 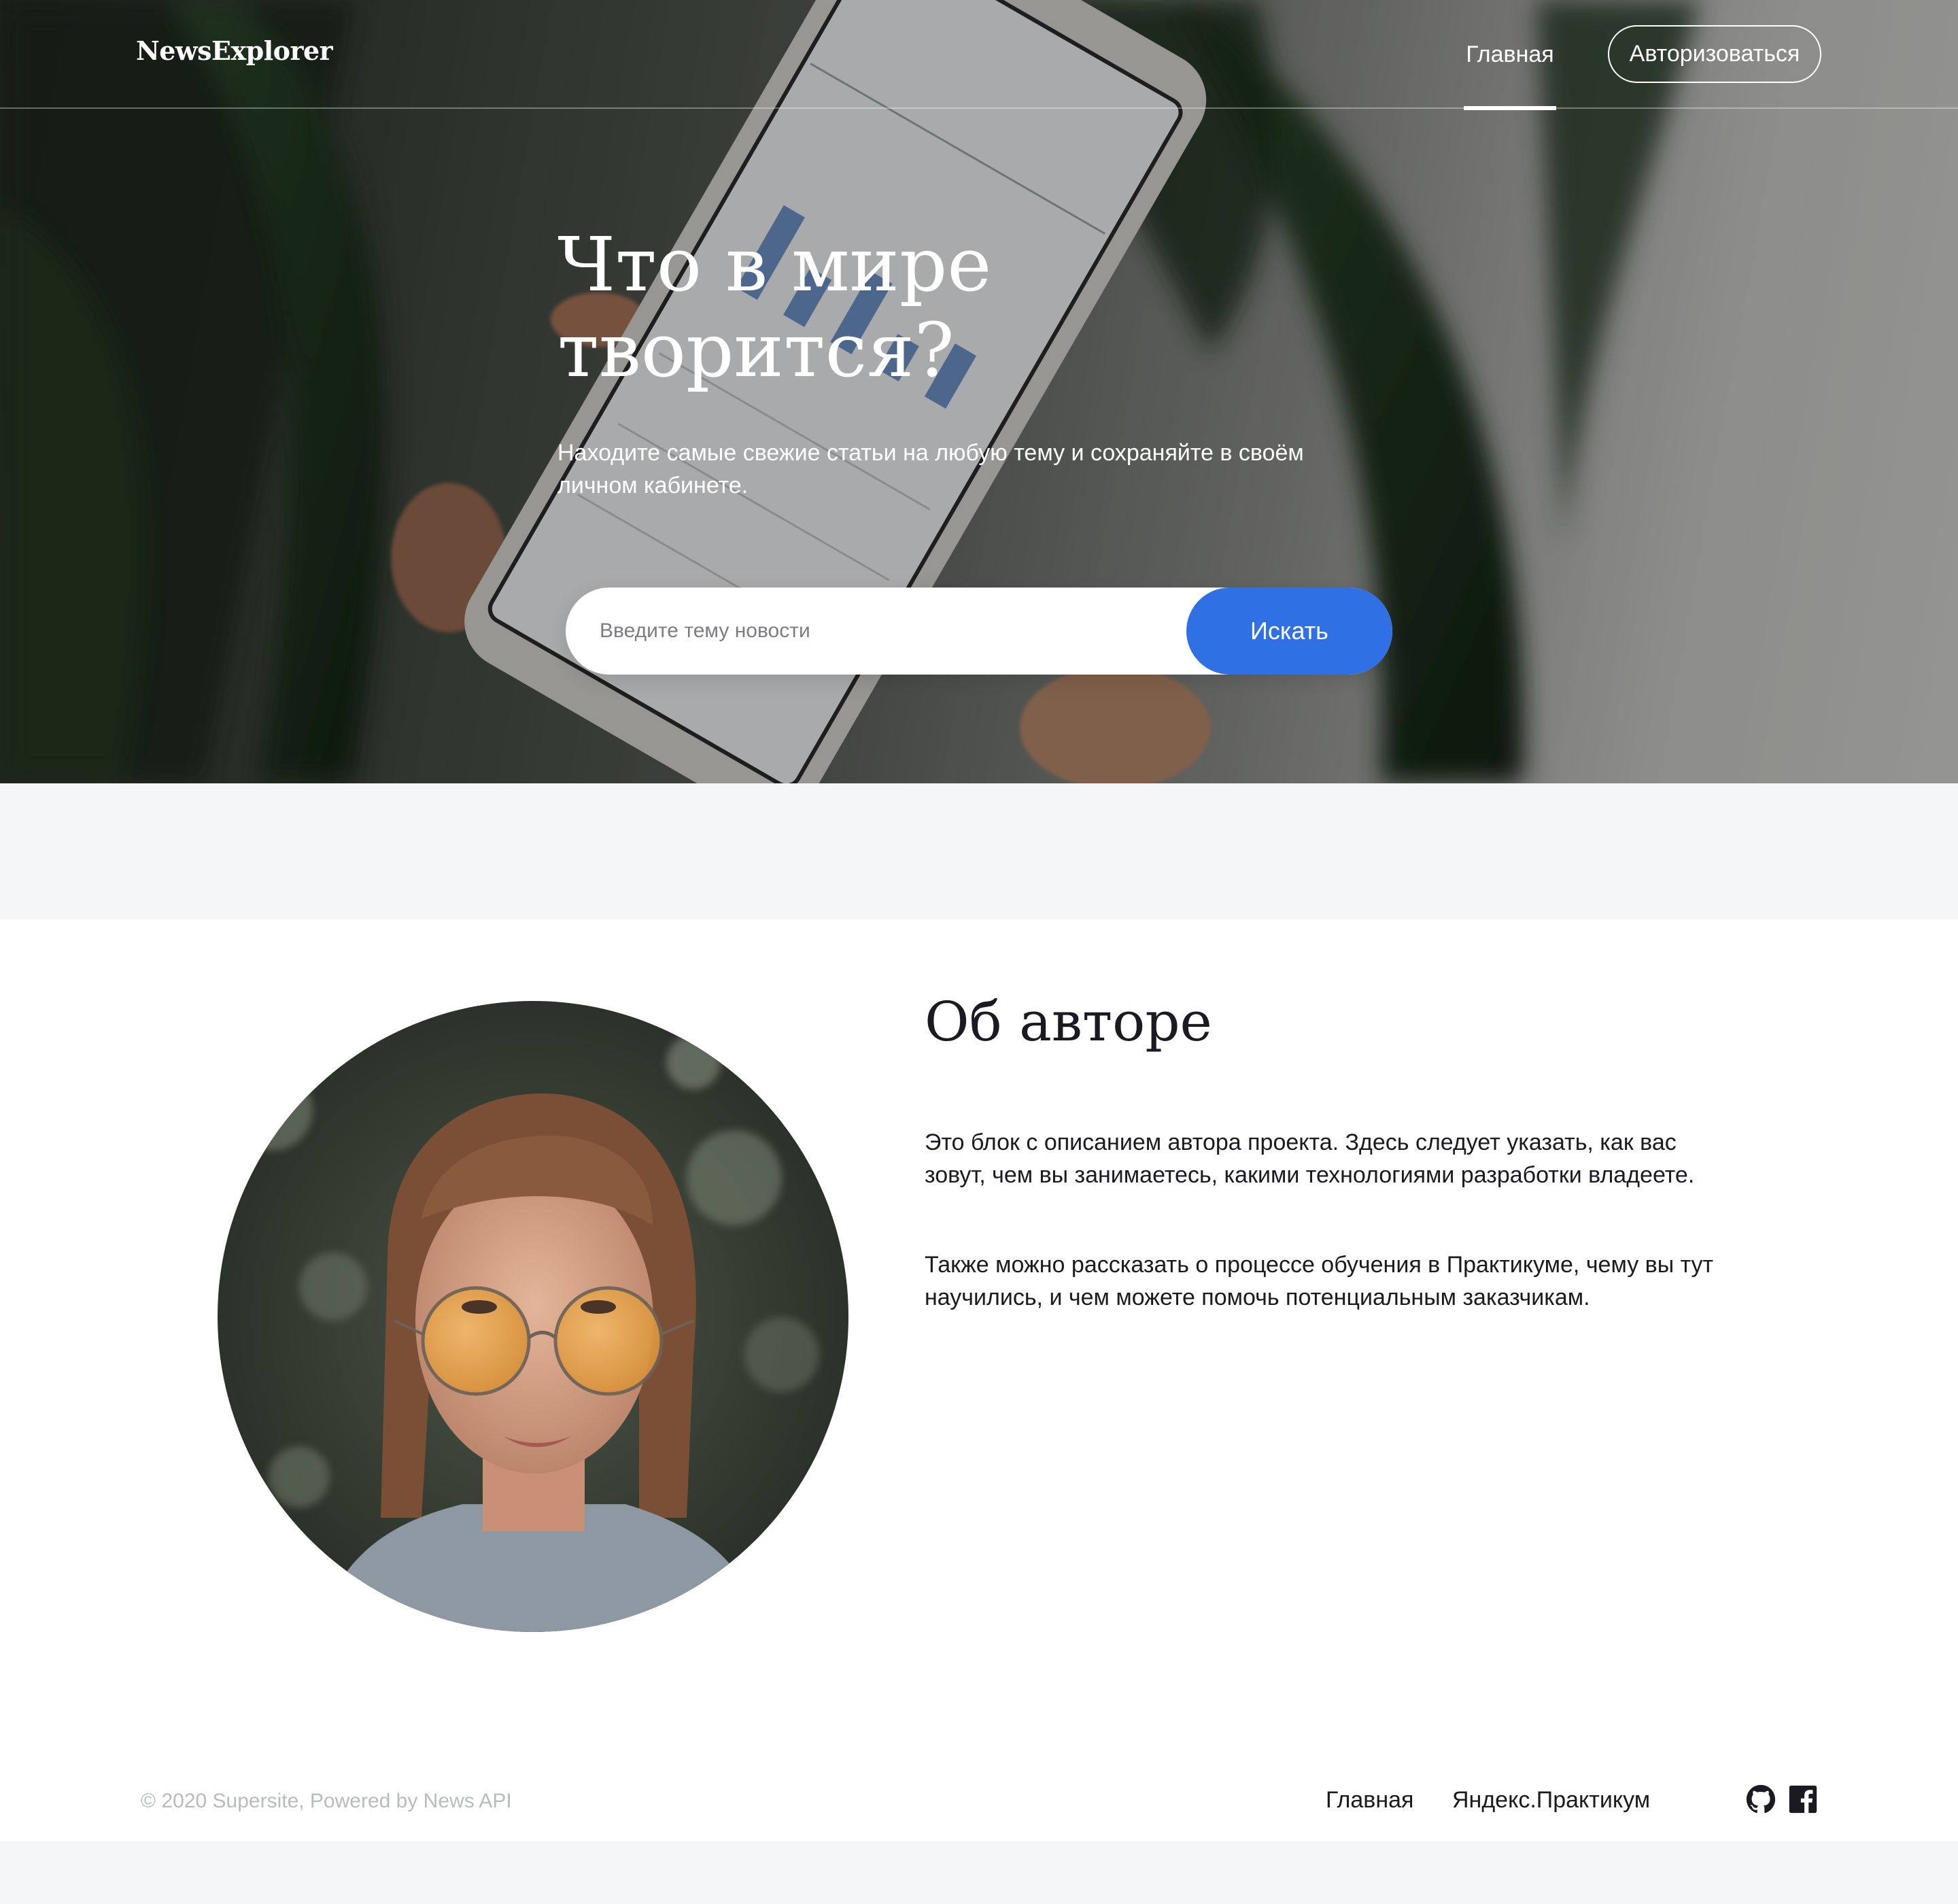 I want to click on author-avatar, so click(x=533, y=1317).